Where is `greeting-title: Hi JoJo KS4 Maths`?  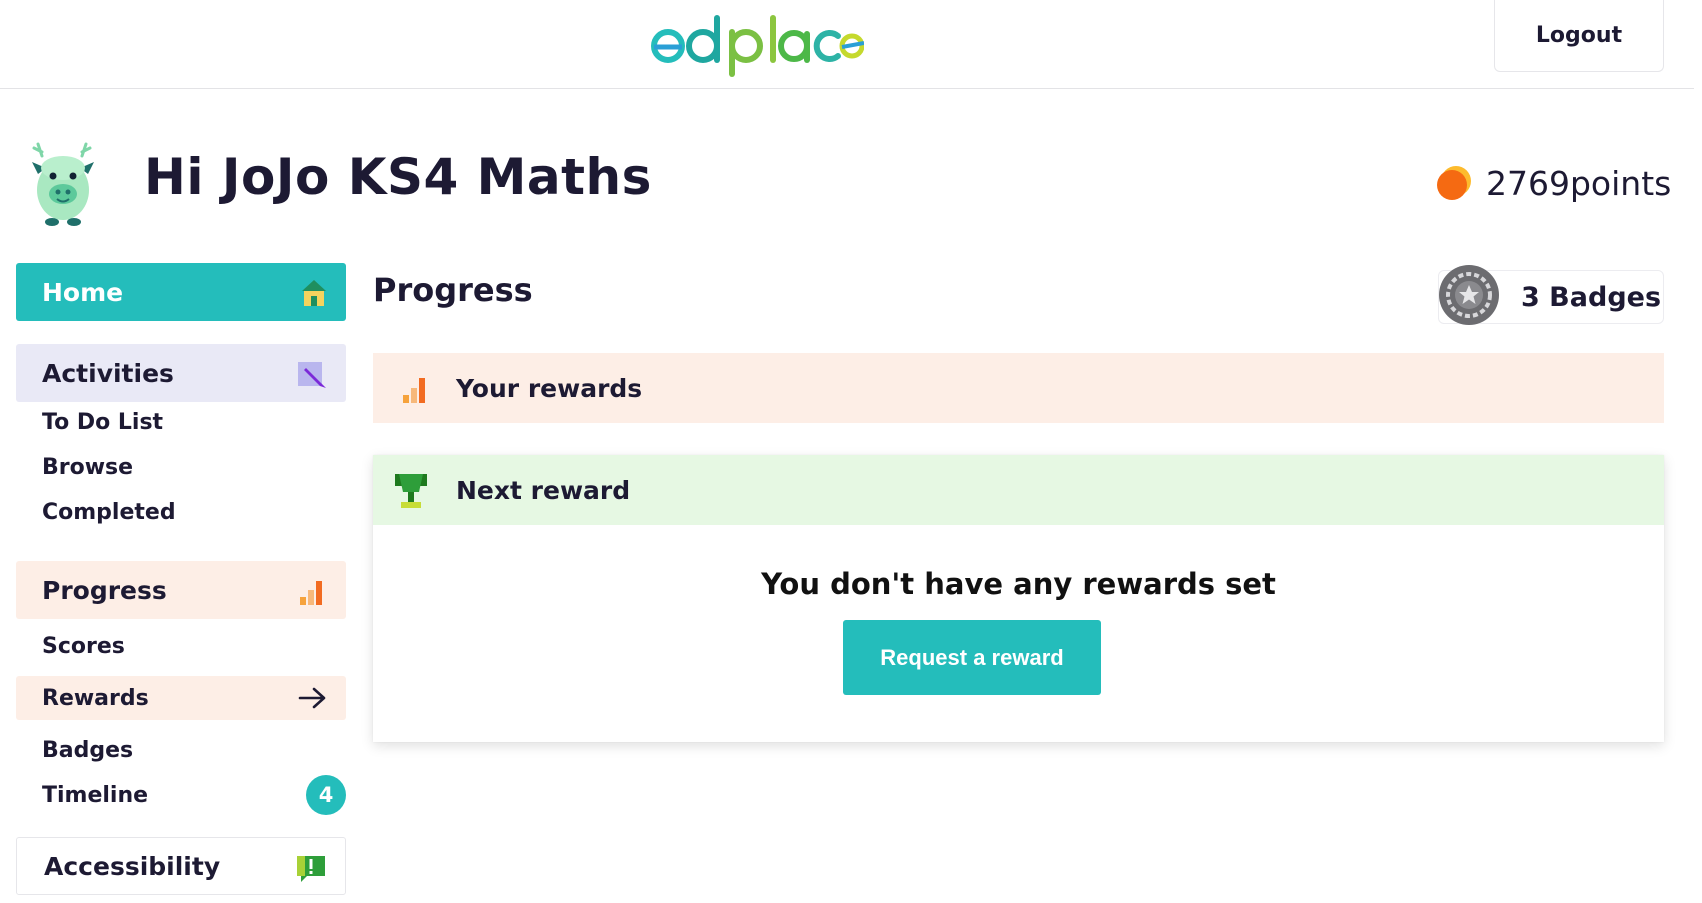 greeting-title: Hi JoJo KS4 Maths is located at coordinates (398, 177).